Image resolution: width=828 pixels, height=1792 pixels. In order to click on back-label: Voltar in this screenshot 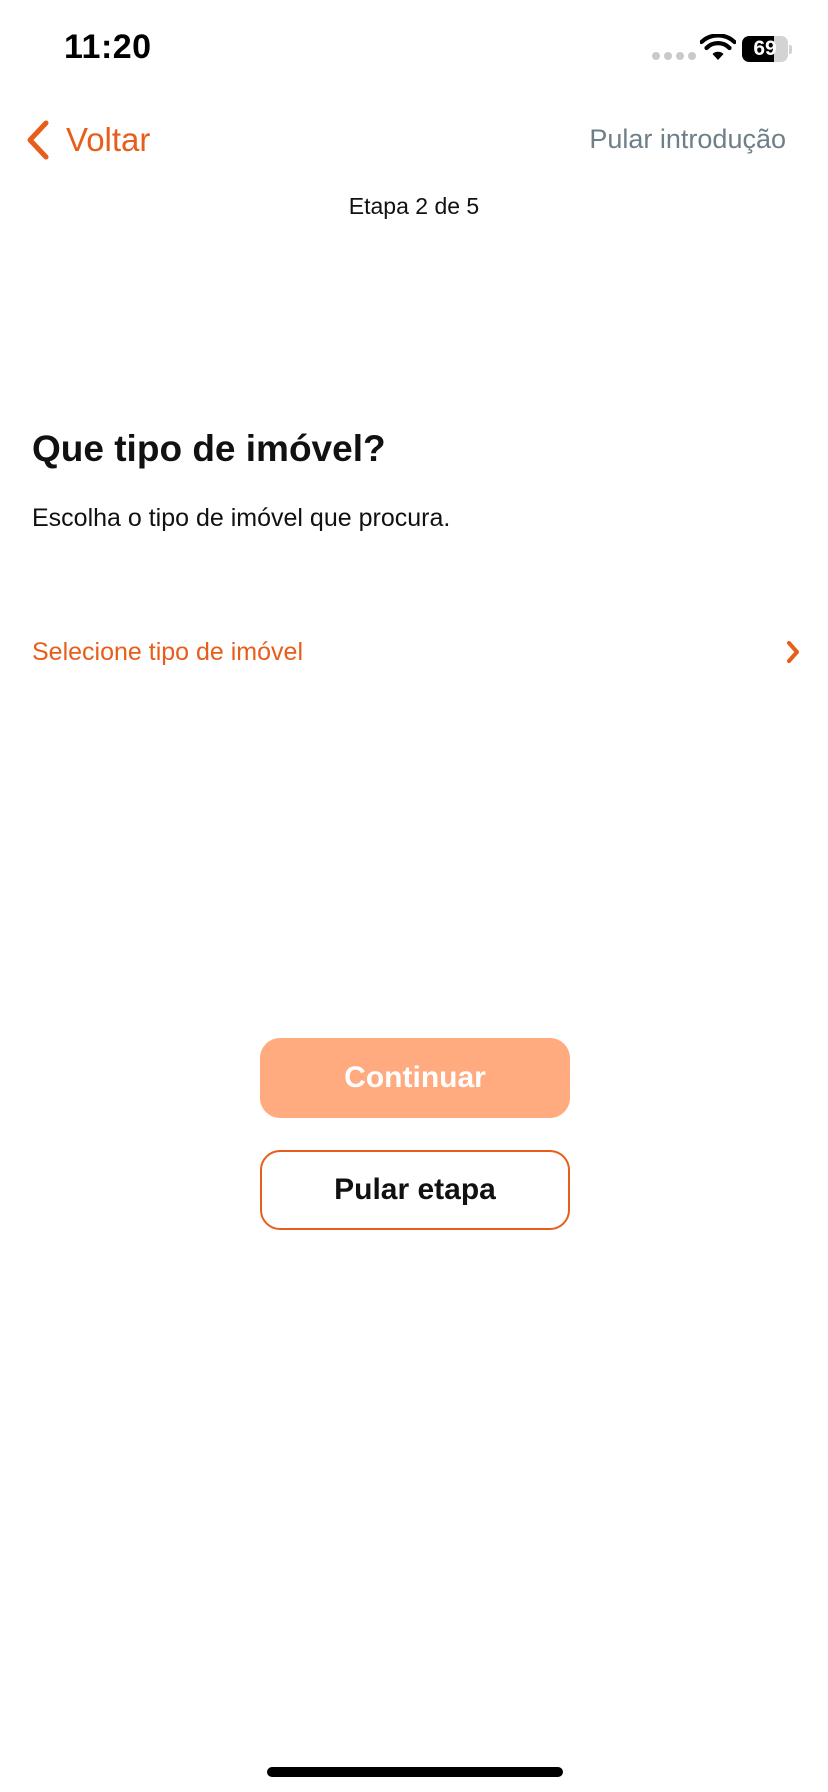, I will do `click(108, 139)`.